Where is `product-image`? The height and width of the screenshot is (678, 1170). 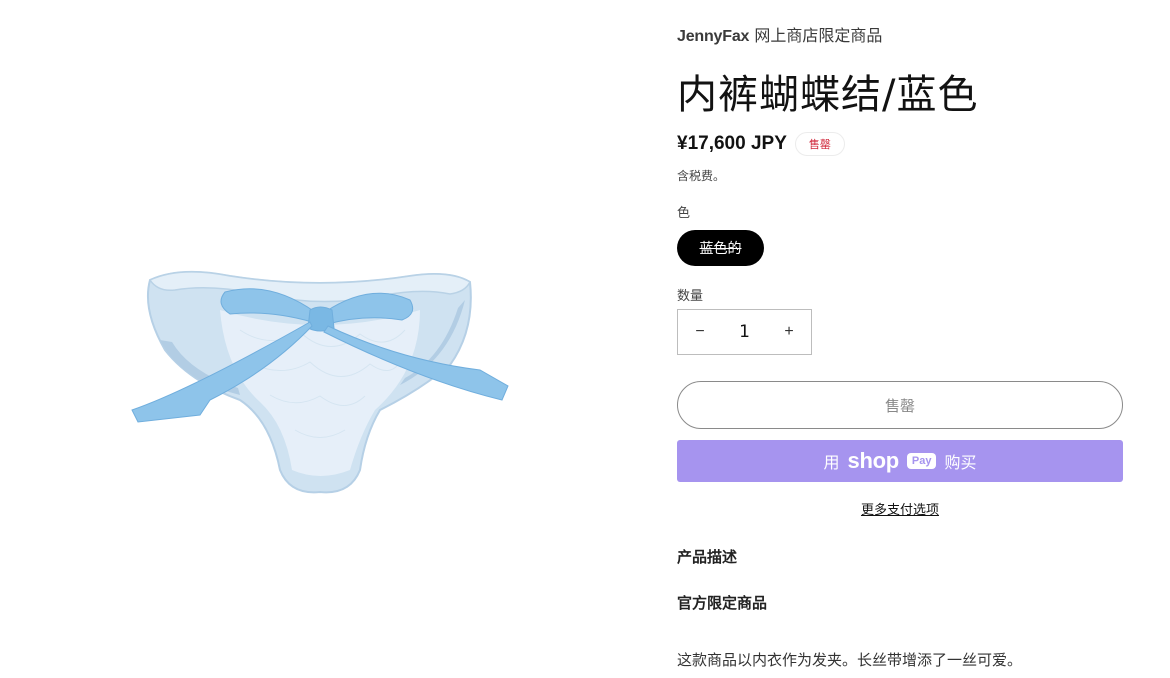 product-image is located at coordinates (320, 385).